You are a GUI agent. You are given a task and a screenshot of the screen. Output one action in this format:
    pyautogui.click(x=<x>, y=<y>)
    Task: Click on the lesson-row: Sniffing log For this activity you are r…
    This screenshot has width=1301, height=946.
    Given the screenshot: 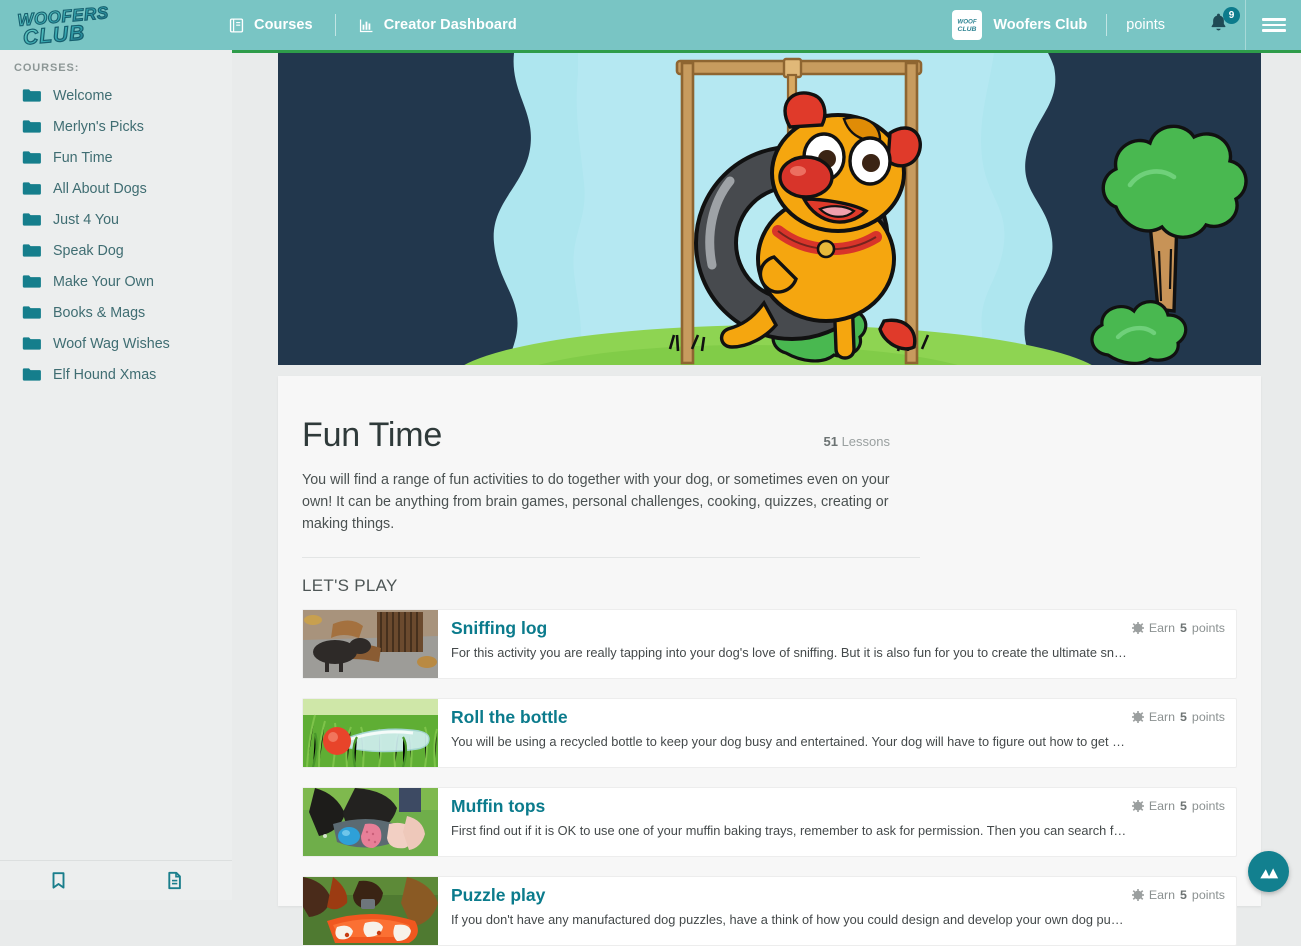 What is the action you would take?
    pyautogui.click(x=769, y=644)
    